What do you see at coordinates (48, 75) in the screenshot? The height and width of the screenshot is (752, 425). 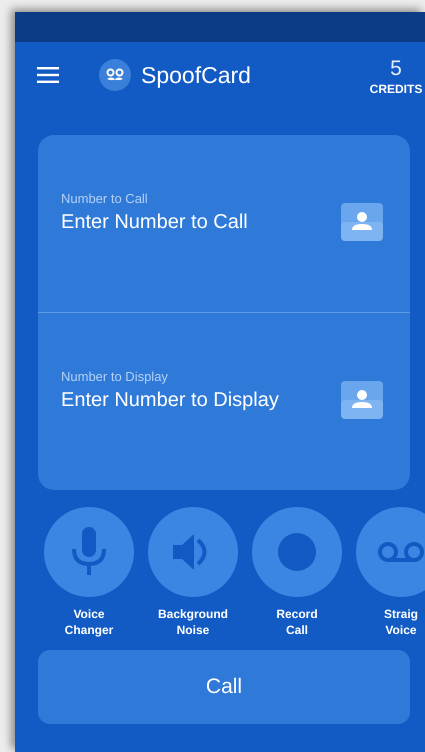 I see `menu-icon` at bounding box center [48, 75].